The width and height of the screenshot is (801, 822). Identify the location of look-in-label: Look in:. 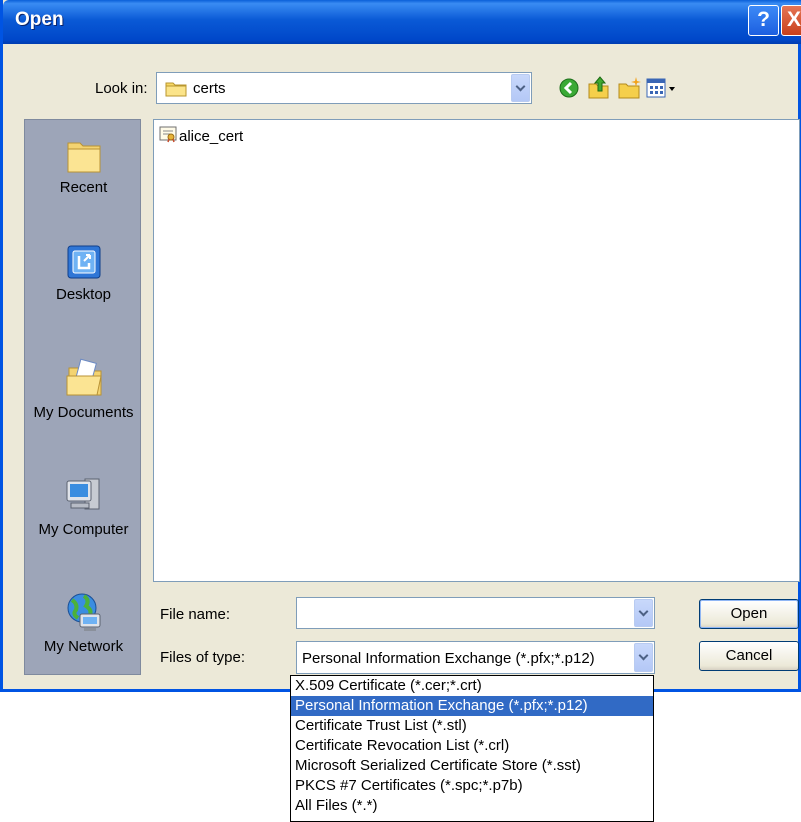
(121, 88).